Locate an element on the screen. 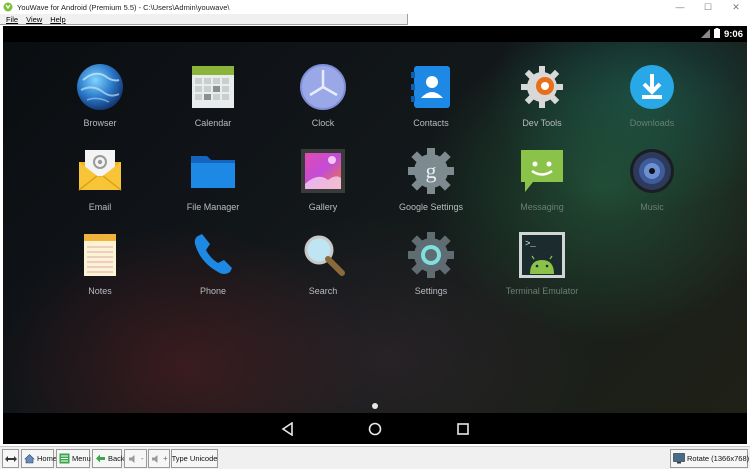 This screenshot has width=750, height=469. app-label: Settings is located at coordinates (431, 291).